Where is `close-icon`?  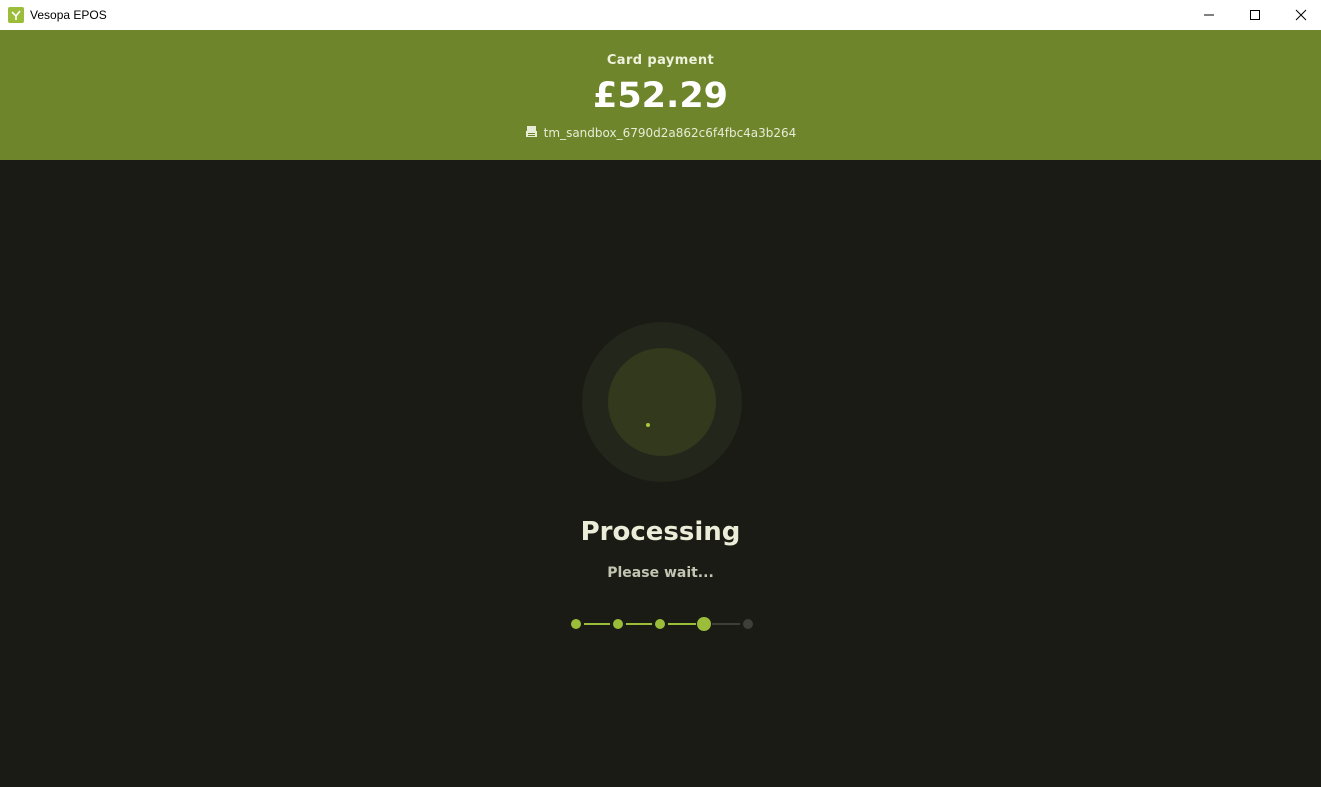 close-icon is located at coordinates (1301, 15).